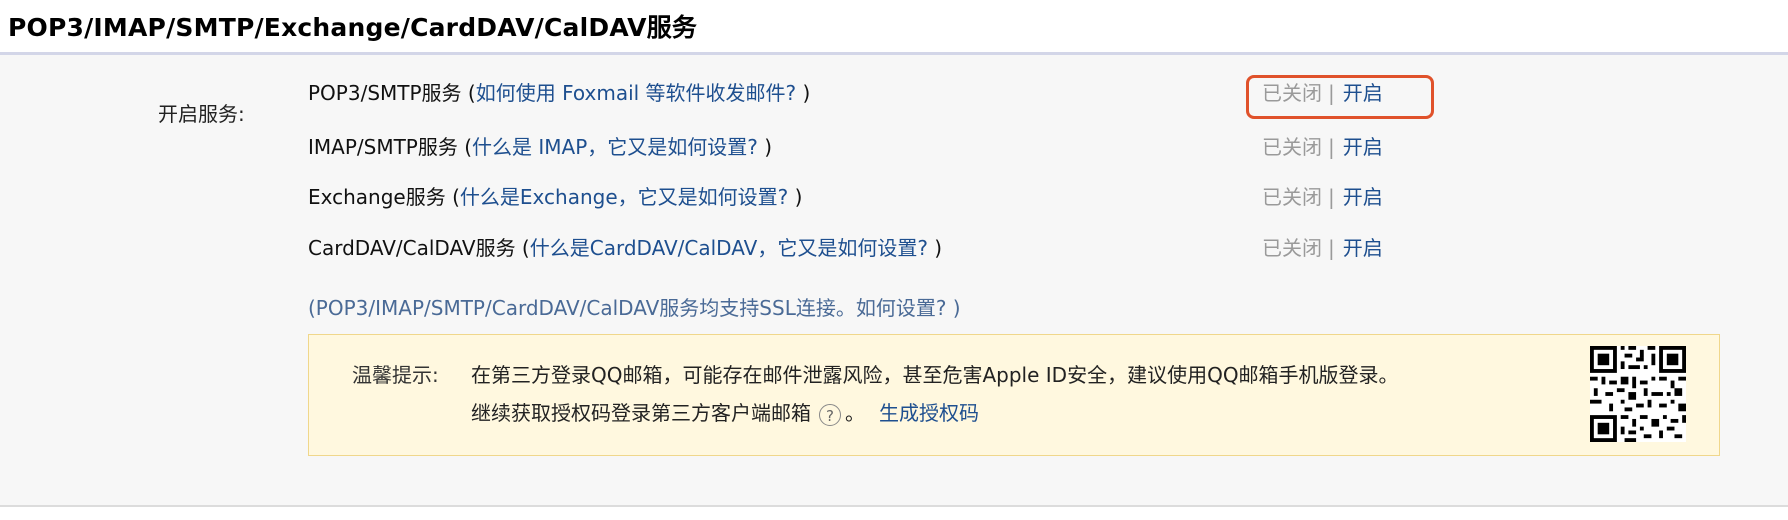 The image size is (1788, 520). I want to click on service-row-imap: IMAP/SMTP服务 (什么是 IMAP，它又是如何设置? ), so click(540, 147).